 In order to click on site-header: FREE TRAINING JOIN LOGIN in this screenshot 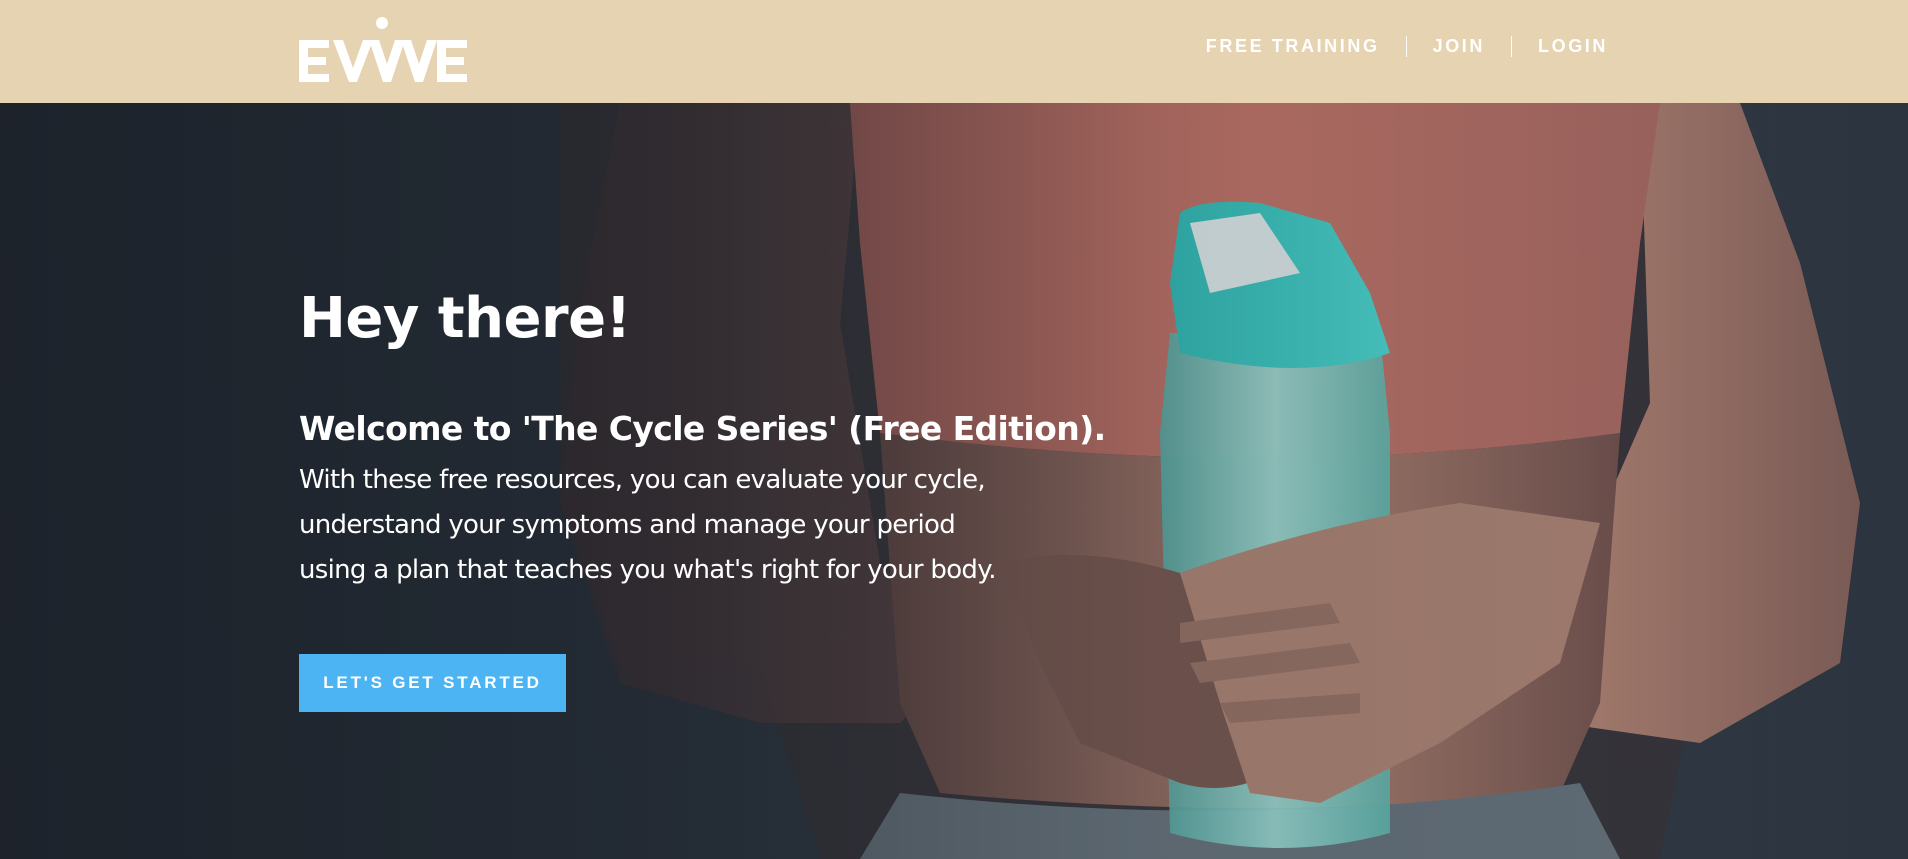, I will do `click(954, 51)`.